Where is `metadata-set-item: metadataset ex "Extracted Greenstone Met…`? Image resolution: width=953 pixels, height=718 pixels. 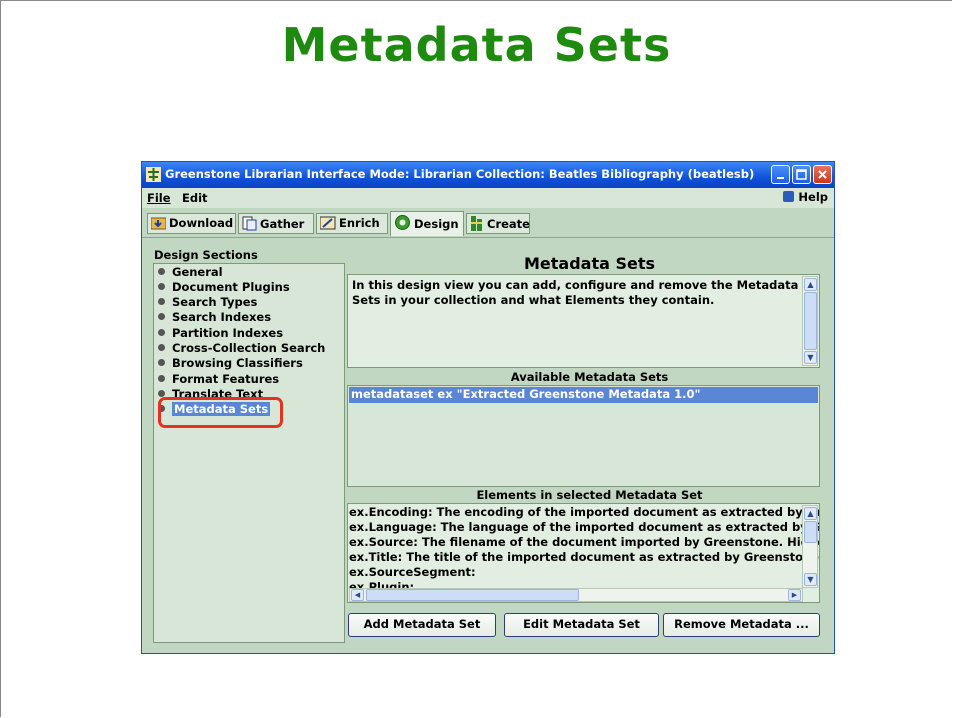 metadata-set-item: metadataset ex "Extracted Greenstone Met… is located at coordinates (583, 395).